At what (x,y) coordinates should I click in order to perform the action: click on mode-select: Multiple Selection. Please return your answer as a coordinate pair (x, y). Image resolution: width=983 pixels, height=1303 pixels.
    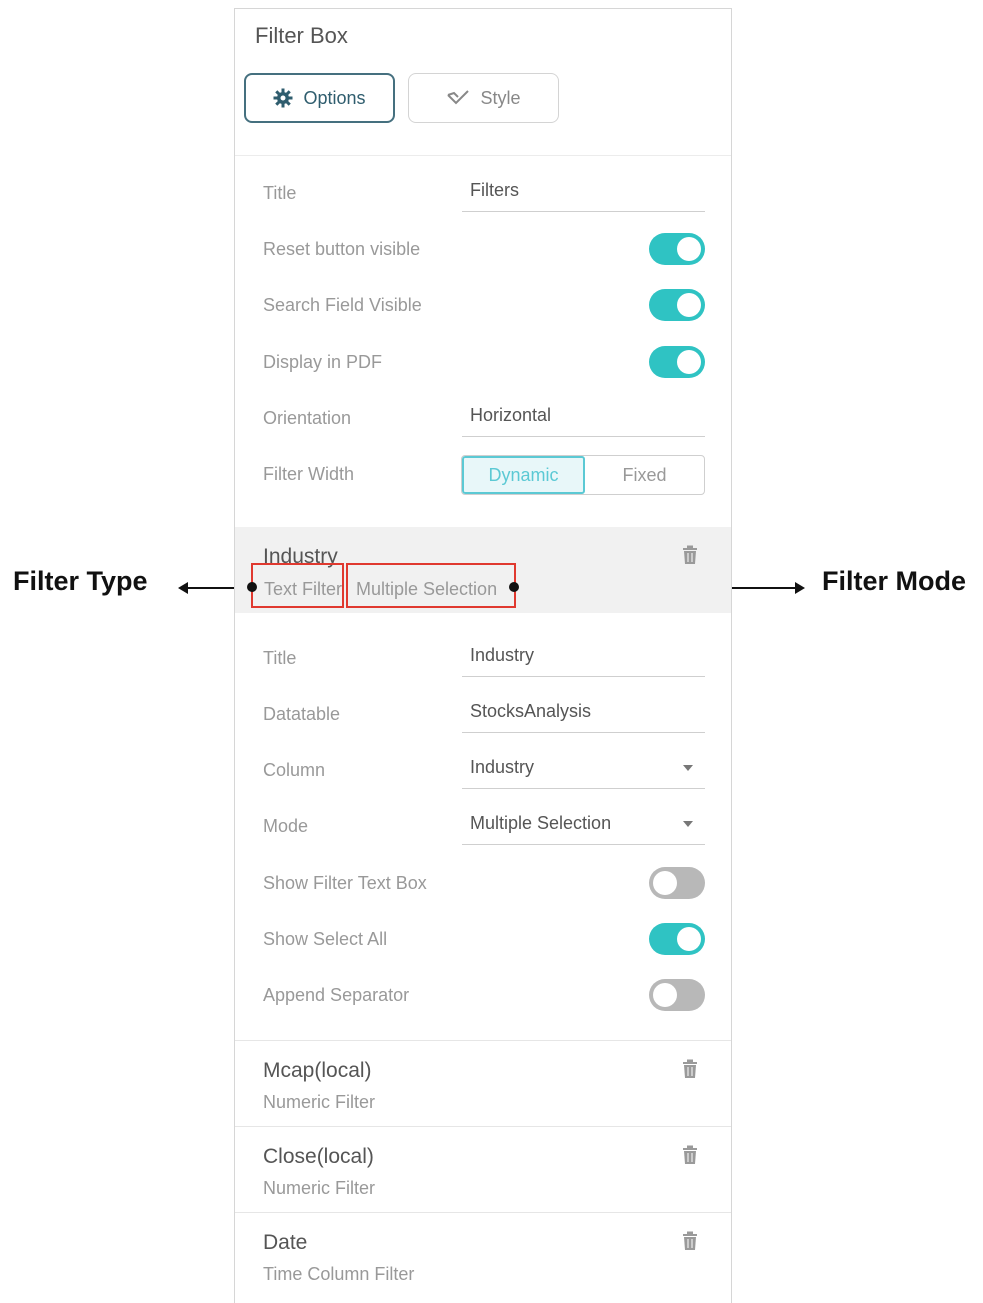
    Looking at the image, I should click on (583, 827).